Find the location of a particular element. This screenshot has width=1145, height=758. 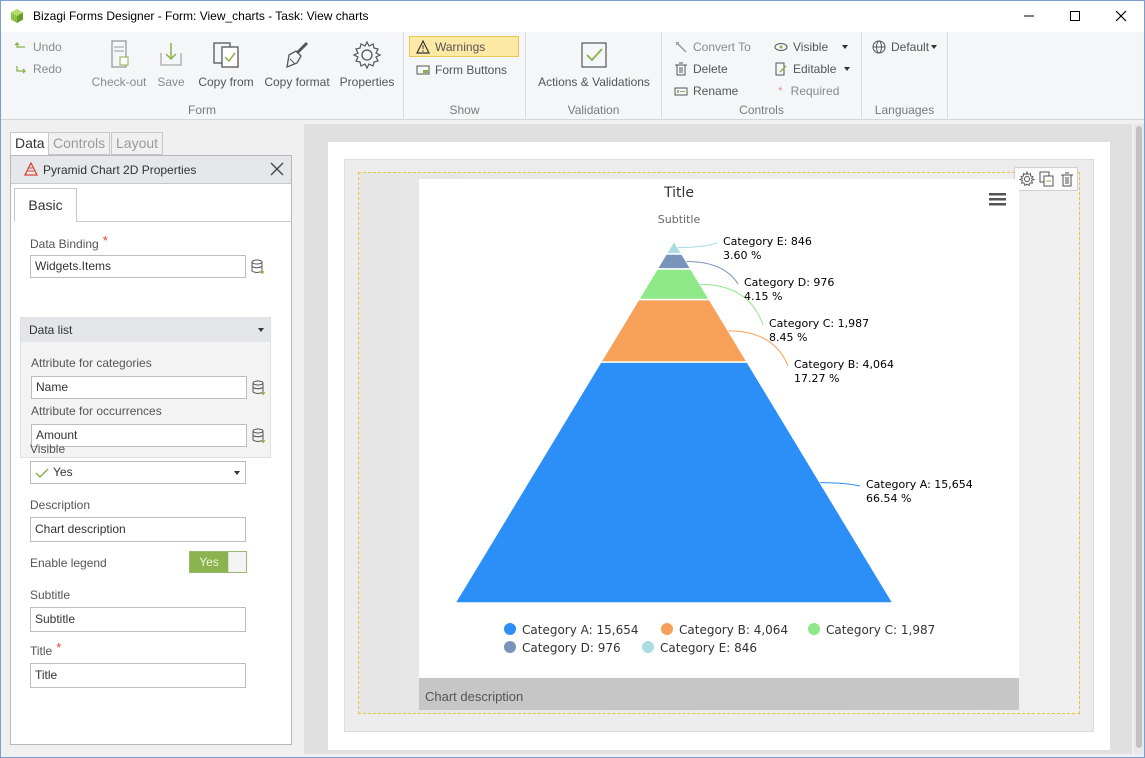

legend-label: Category A: 15,654 is located at coordinates (580, 630).